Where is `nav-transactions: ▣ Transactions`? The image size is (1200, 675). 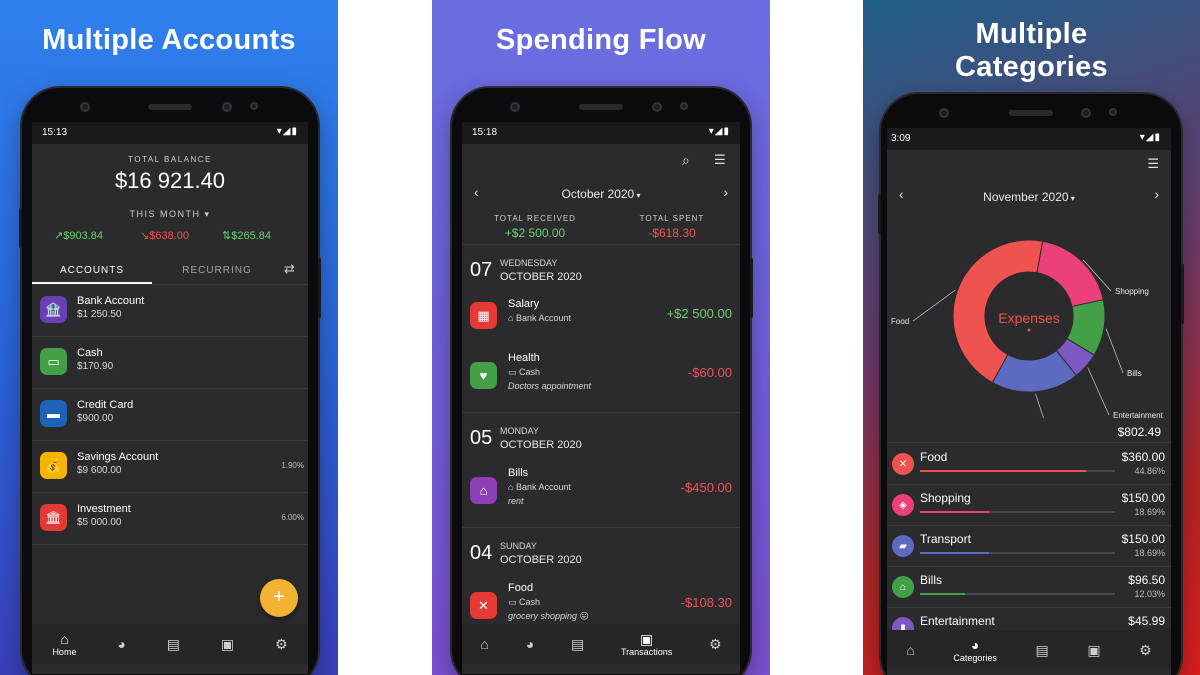 nav-transactions: ▣ Transactions is located at coordinates (646, 644).